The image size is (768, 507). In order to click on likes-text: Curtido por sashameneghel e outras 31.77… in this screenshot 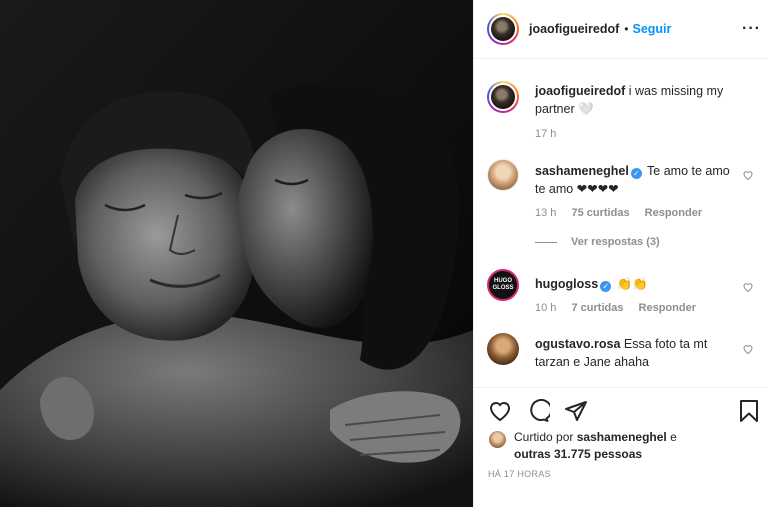, I will do `click(614, 446)`.